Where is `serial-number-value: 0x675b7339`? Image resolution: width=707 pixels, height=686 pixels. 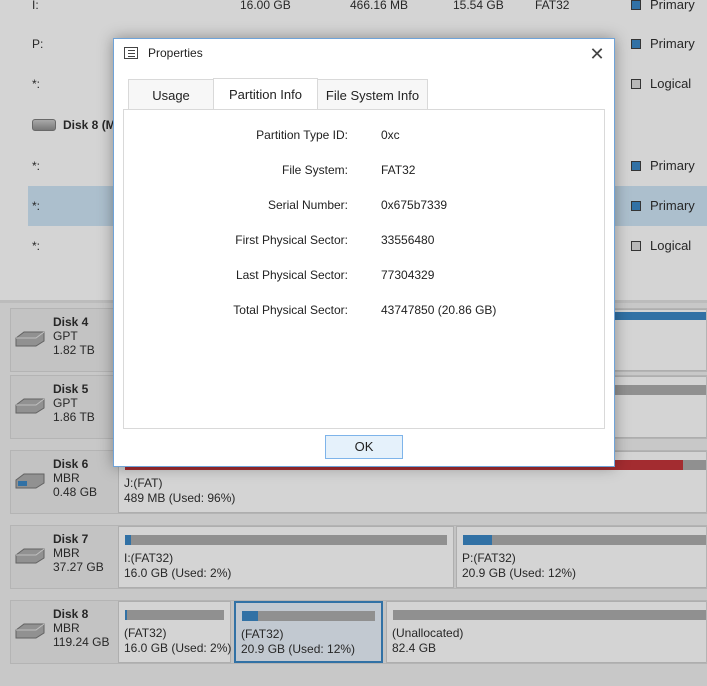 serial-number-value: 0x675b7339 is located at coordinates (414, 205).